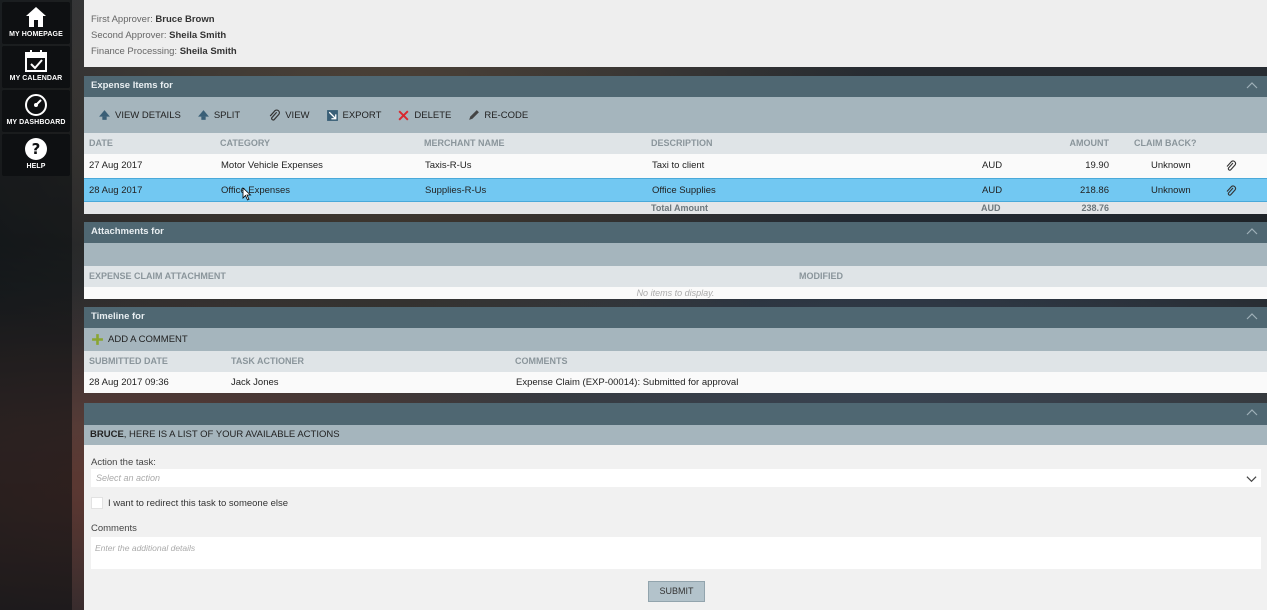  What do you see at coordinates (1165, 143) in the screenshot?
I see `column-claim-back: CLAIM BACK?` at bounding box center [1165, 143].